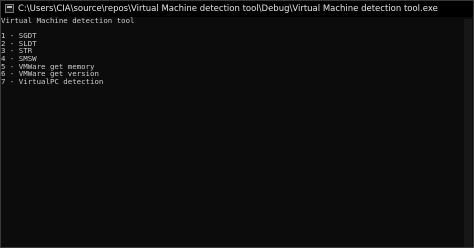 Image resolution: width=474 pixels, height=248 pixels. Describe the element at coordinates (468, 133) in the screenshot. I see `scrollbar-thumb` at that location.